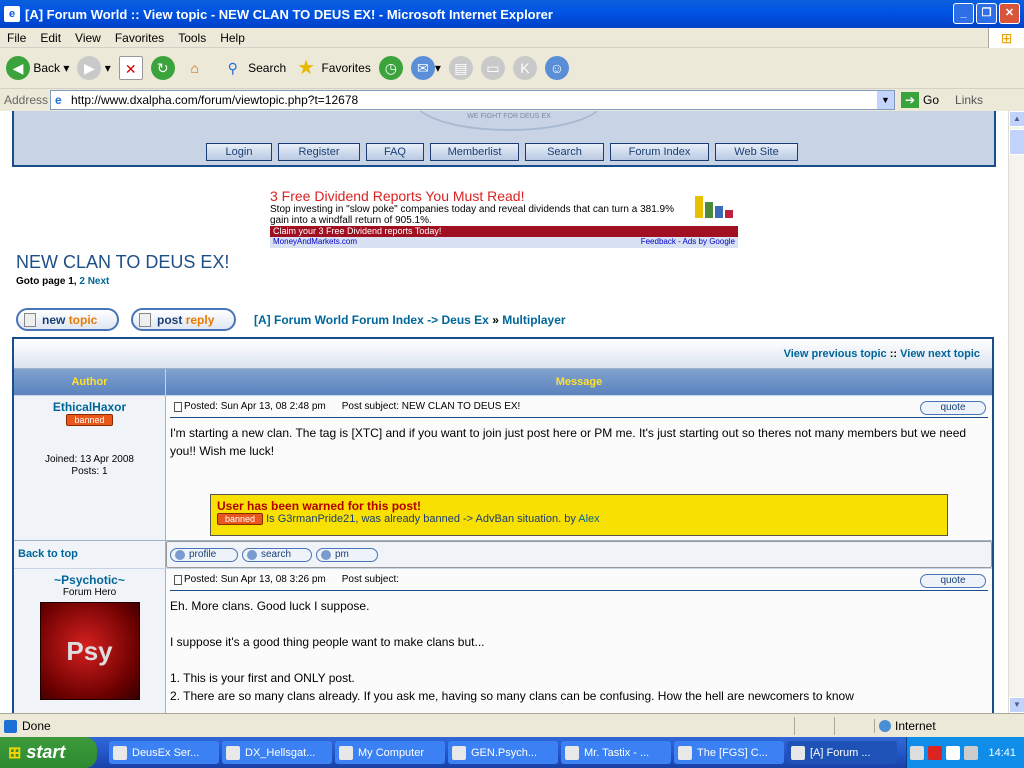 This screenshot has height=768, width=1024. What do you see at coordinates (588, 519) in the screenshot?
I see `warning-author-link: Alex` at bounding box center [588, 519].